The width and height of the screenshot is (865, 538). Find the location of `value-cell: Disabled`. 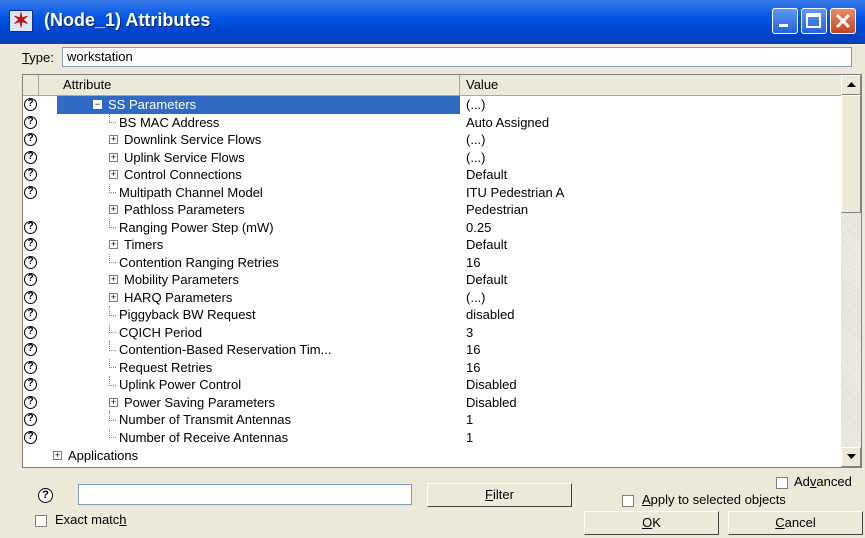

value-cell: Disabled is located at coordinates (651, 403).